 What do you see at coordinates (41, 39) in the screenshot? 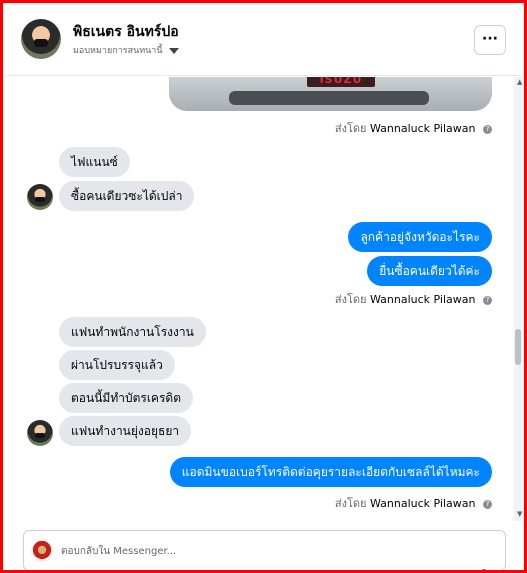
I see `contact-avatar` at bounding box center [41, 39].